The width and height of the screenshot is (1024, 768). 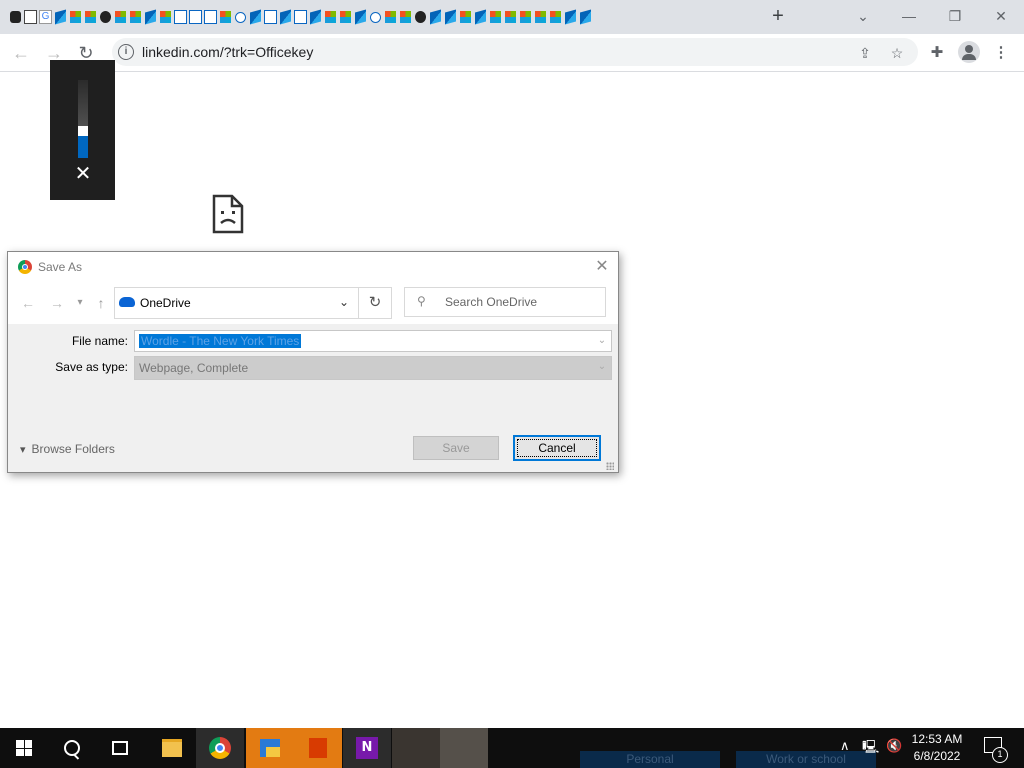 I want to click on search-input: ⚲ Search OneDrive, so click(x=505, y=302).